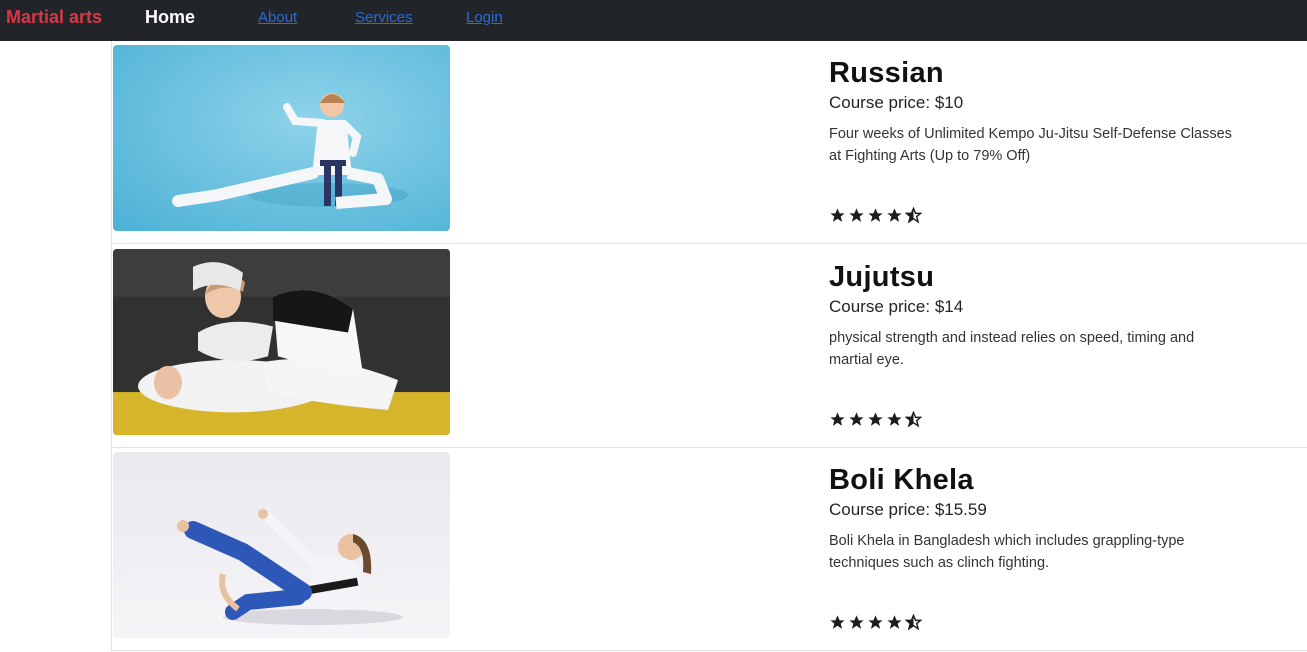 This screenshot has width=1307, height=652. What do you see at coordinates (882, 277) in the screenshot?
I see `course-title: Jujutsu` at bounding box center [882, 277].